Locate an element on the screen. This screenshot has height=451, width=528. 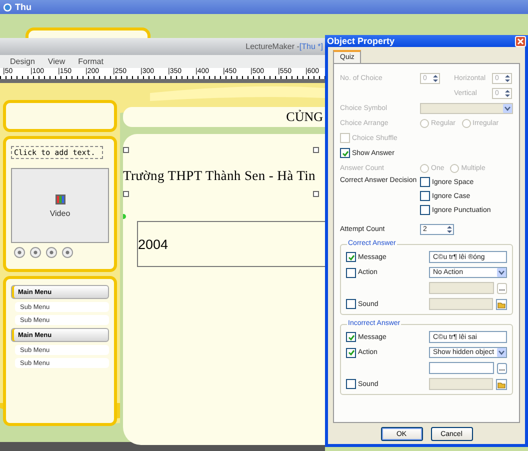
video-placeholder: Video is located at coordinates (60, 205).